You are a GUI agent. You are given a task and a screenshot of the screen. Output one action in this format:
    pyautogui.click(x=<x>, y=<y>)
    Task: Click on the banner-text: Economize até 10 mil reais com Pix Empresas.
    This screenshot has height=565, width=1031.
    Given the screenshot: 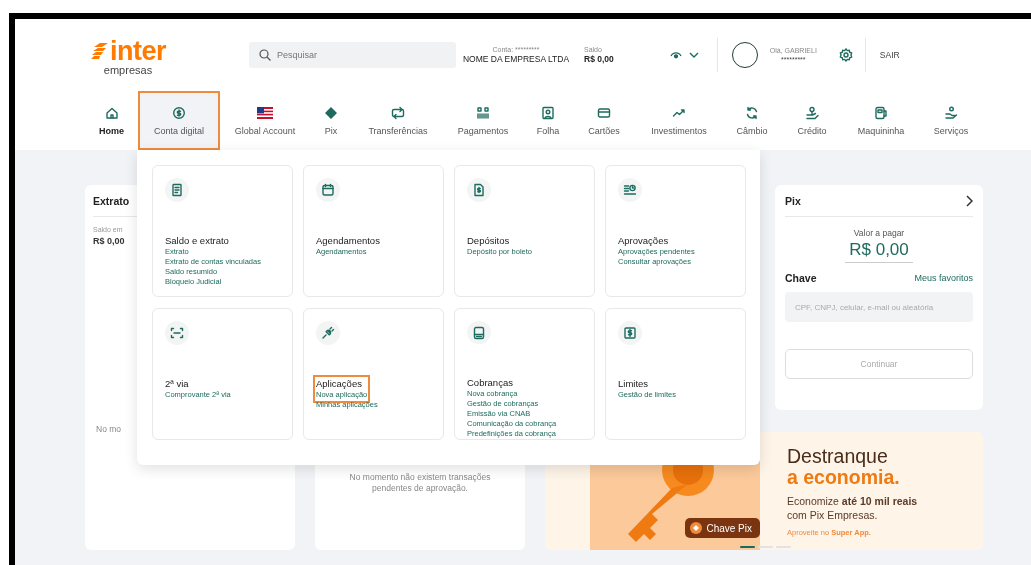 What is the action you would take?
    pyautogui.click(x=853, y=508)
    